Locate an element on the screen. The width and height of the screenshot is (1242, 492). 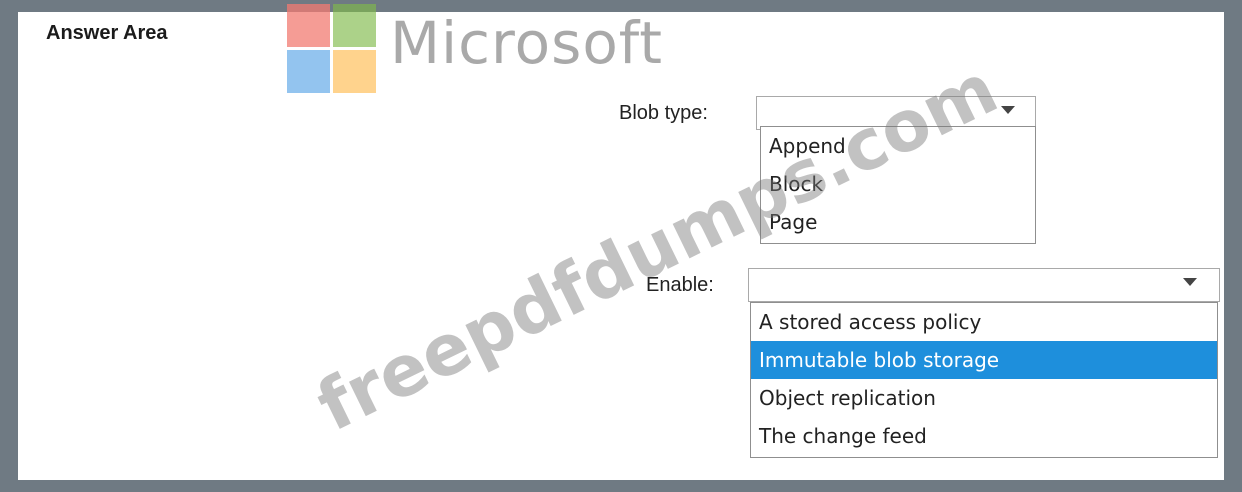
logo-red-square is located at coordinates (308, 25).